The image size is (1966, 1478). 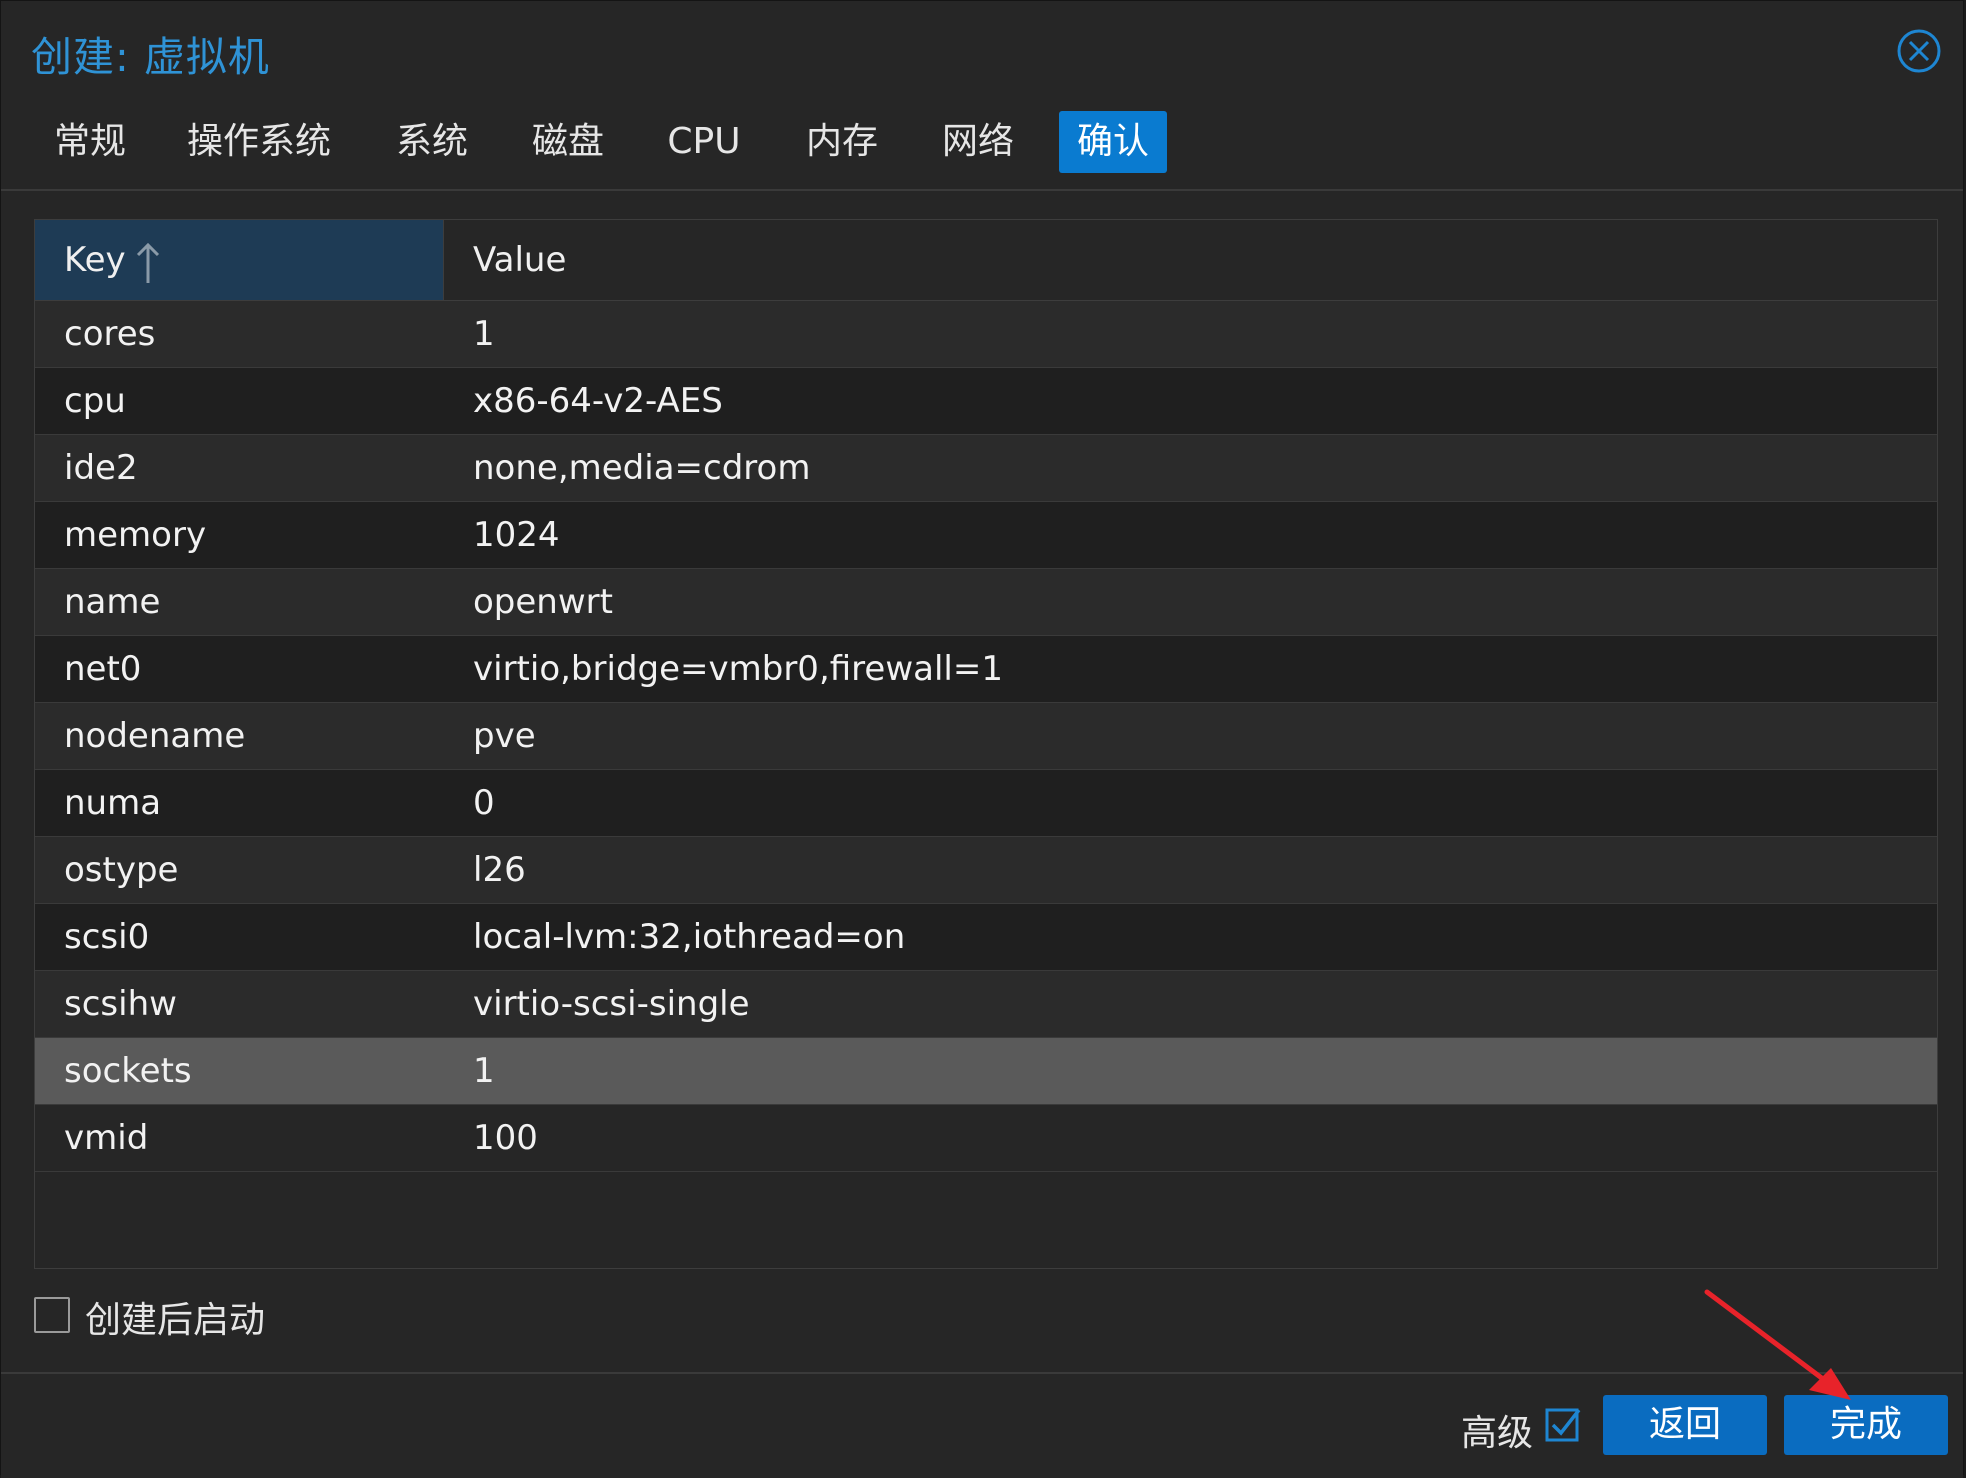 What do you see at coordinates (598, 401) in the screenshot?
I see `row-value: x86-64-v2-AES` at bounding box center [598, 401].